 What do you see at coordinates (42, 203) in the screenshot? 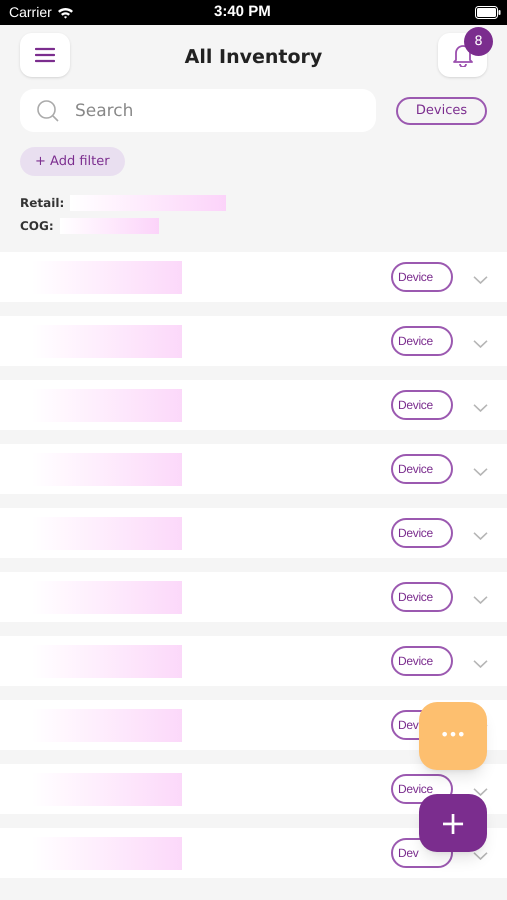
I see `total-label: Retail:` at bounding box center [42, 203].